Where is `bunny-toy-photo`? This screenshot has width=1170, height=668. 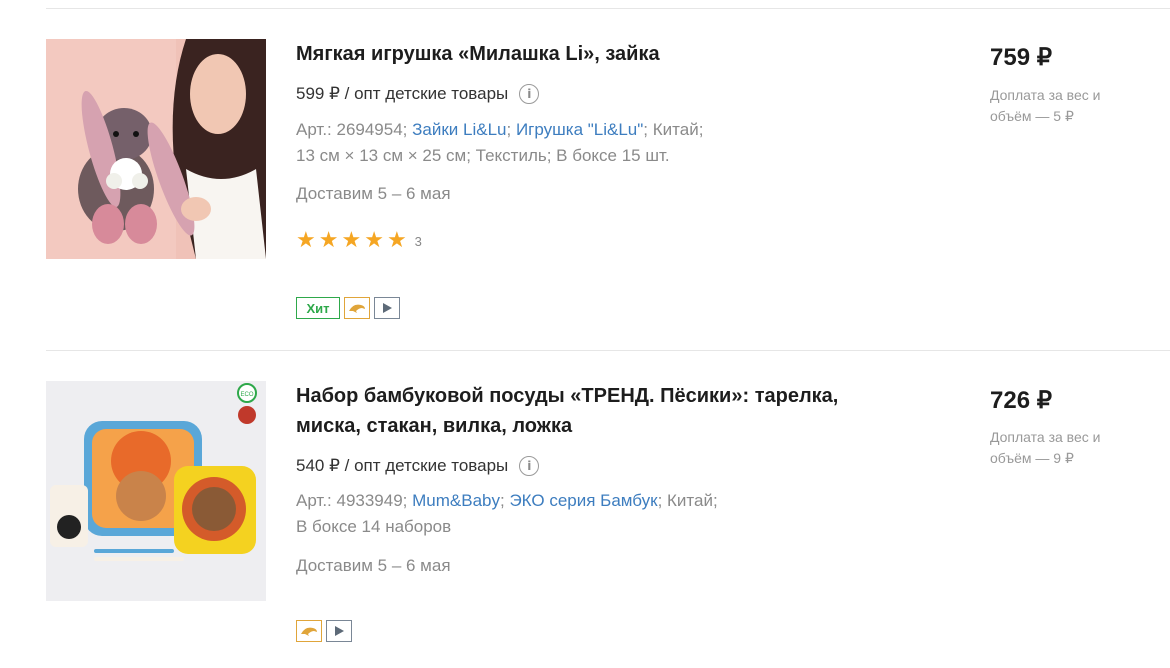
bunny-toy-photo is located at coordinates (156, 149).